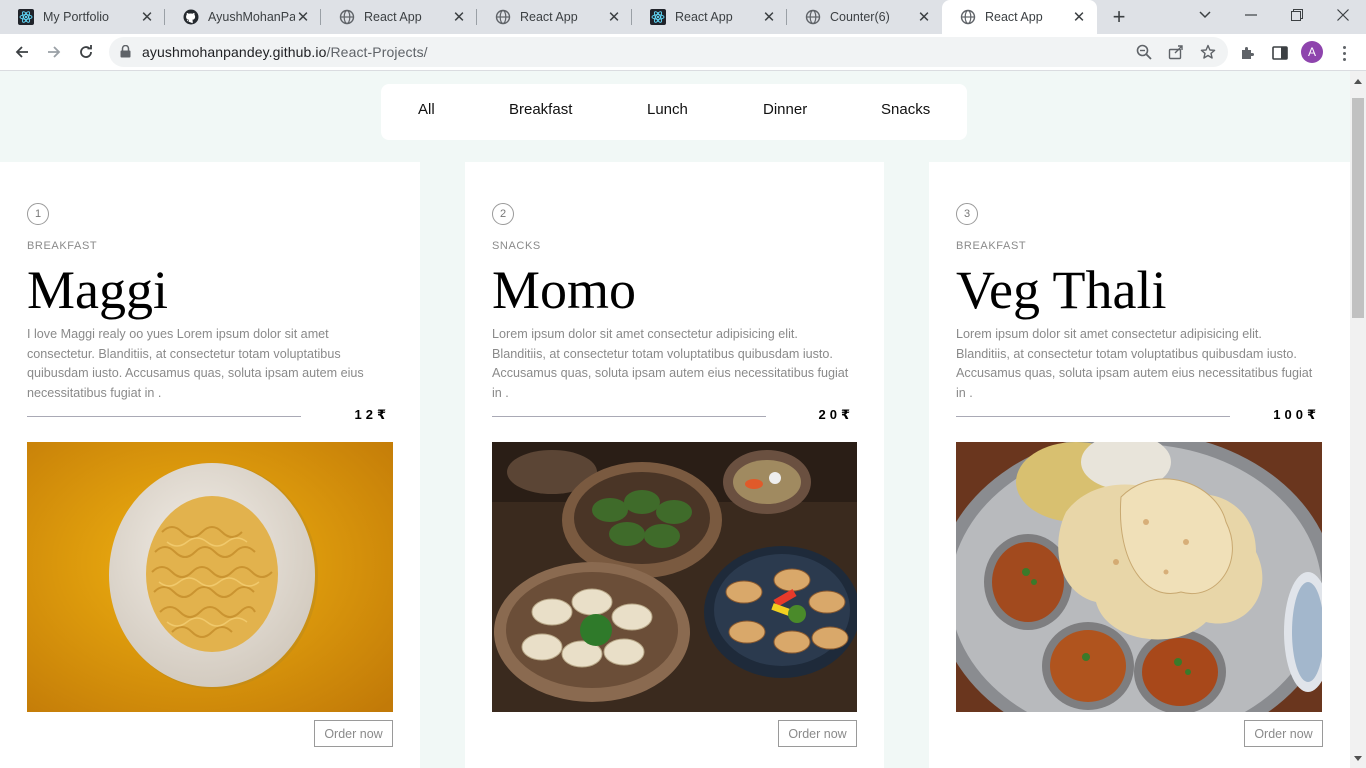 Image resolution: width=1366 pixels, height=768 pixels. What do you see at coordinates (785, 109) in the screenshot?
I see `filter-dinner-button: Dinner` at bounding box center [785, 109].